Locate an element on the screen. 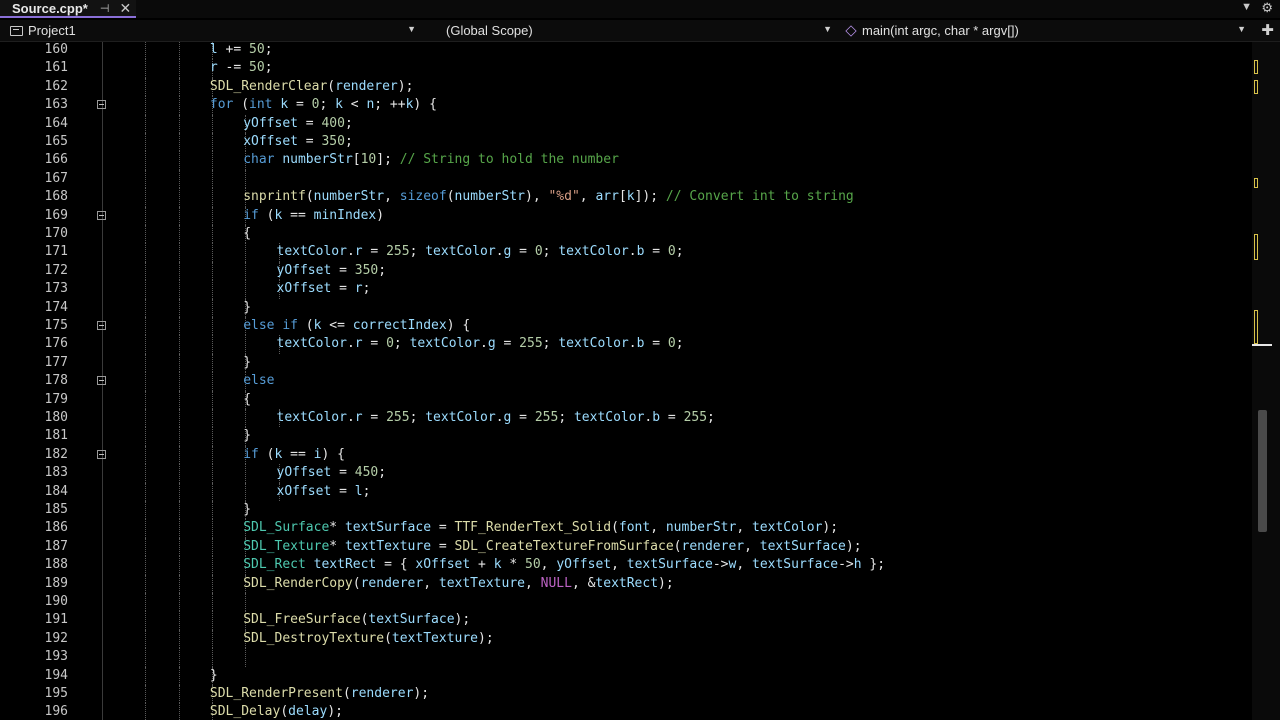  code-line: 162 SDL_RenderClear(renderer); is located at coordinates (626, 87).